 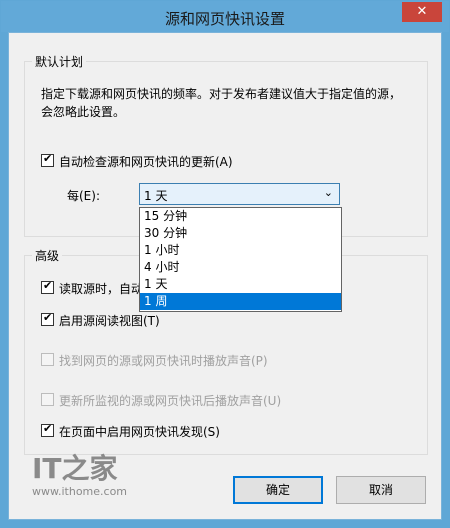 What do you see at coordinates (240, 284) in the screenshot?
I see `frequency-option: 1 天` at bounding box center [240, 284].